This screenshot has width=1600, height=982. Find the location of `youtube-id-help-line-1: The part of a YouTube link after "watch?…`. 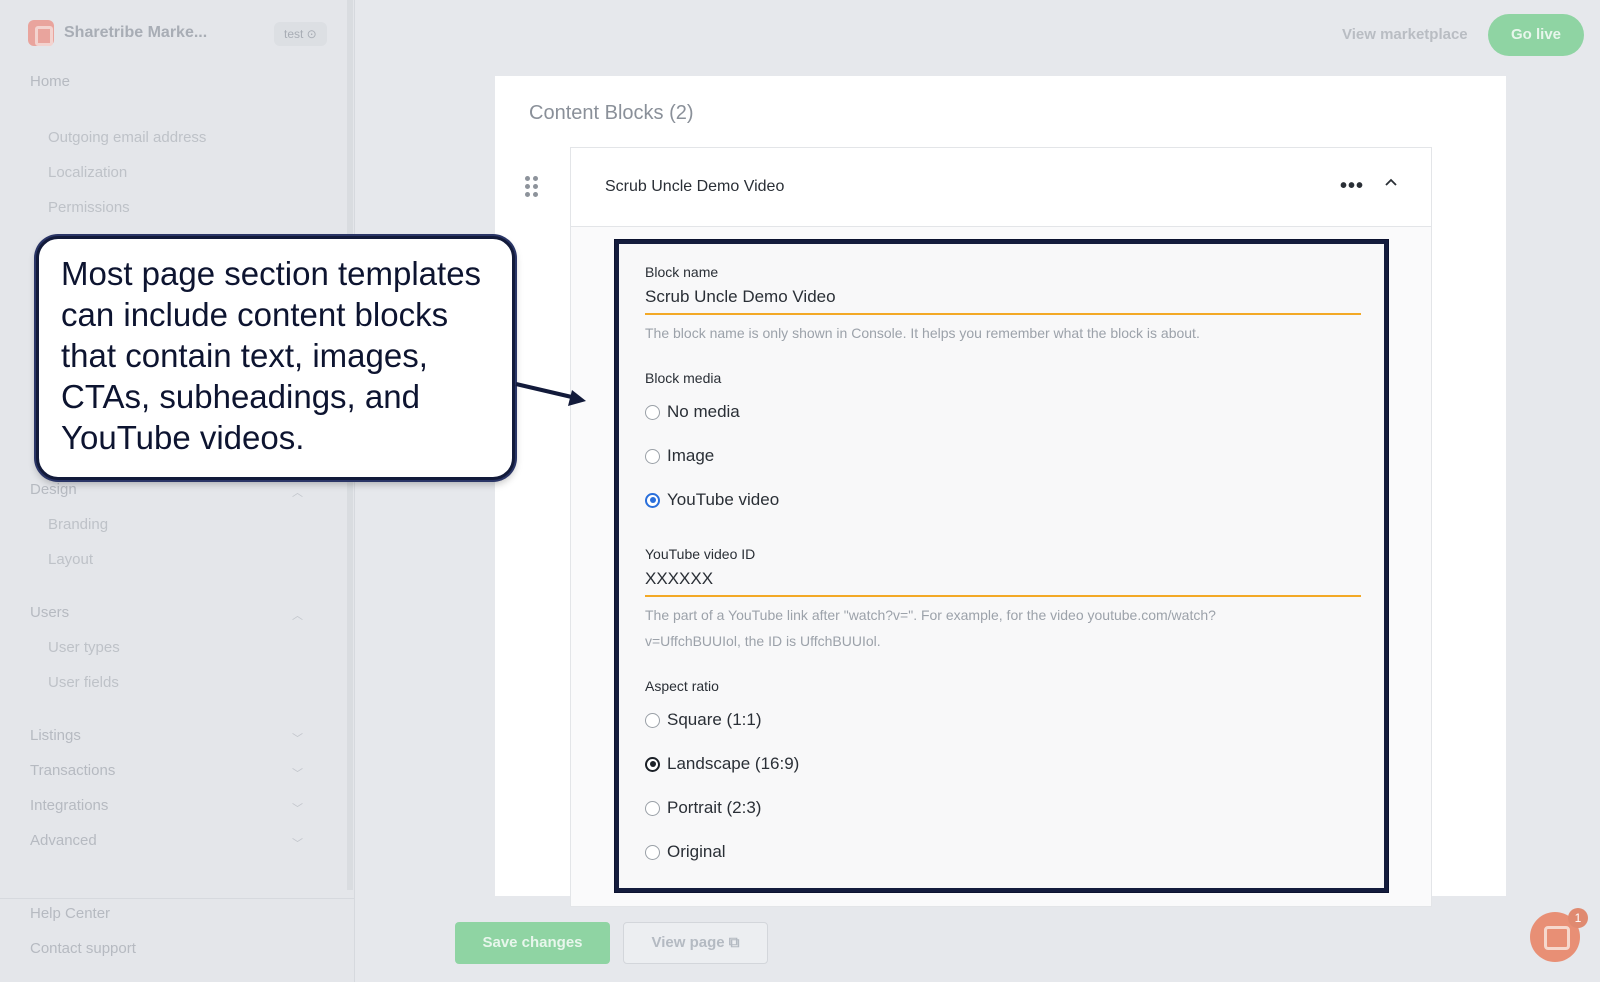

youtube-id-help-line-1: The part of a YouTube link after "watch?… is located at coordinates (930, 615).